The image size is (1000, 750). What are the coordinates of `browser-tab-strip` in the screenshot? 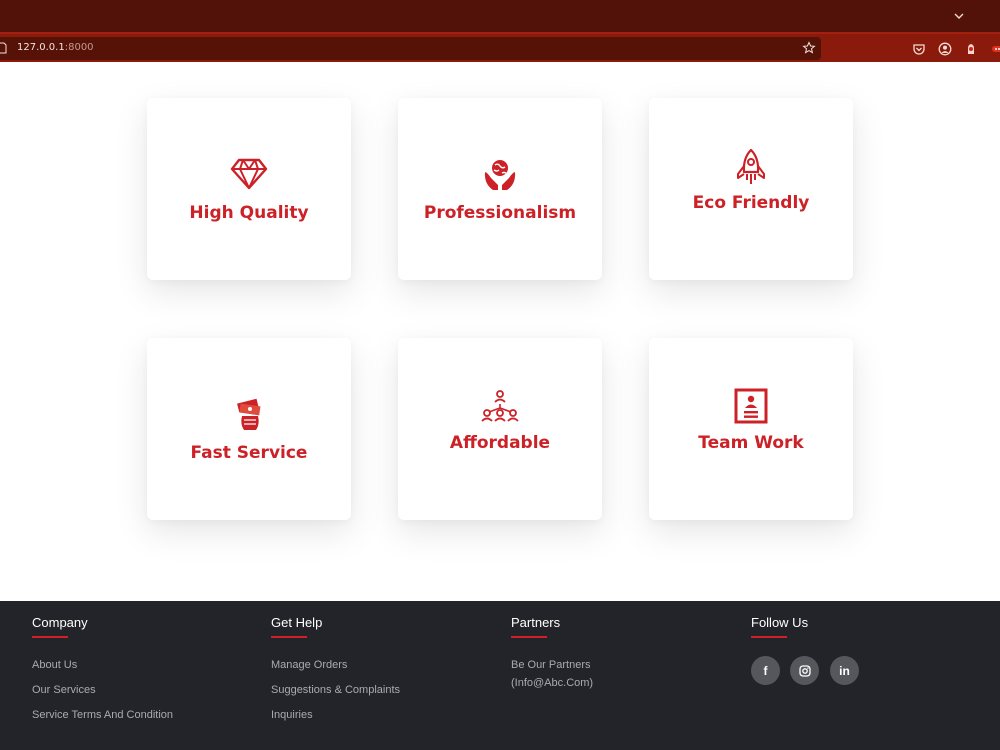 It's located at (500, 16).